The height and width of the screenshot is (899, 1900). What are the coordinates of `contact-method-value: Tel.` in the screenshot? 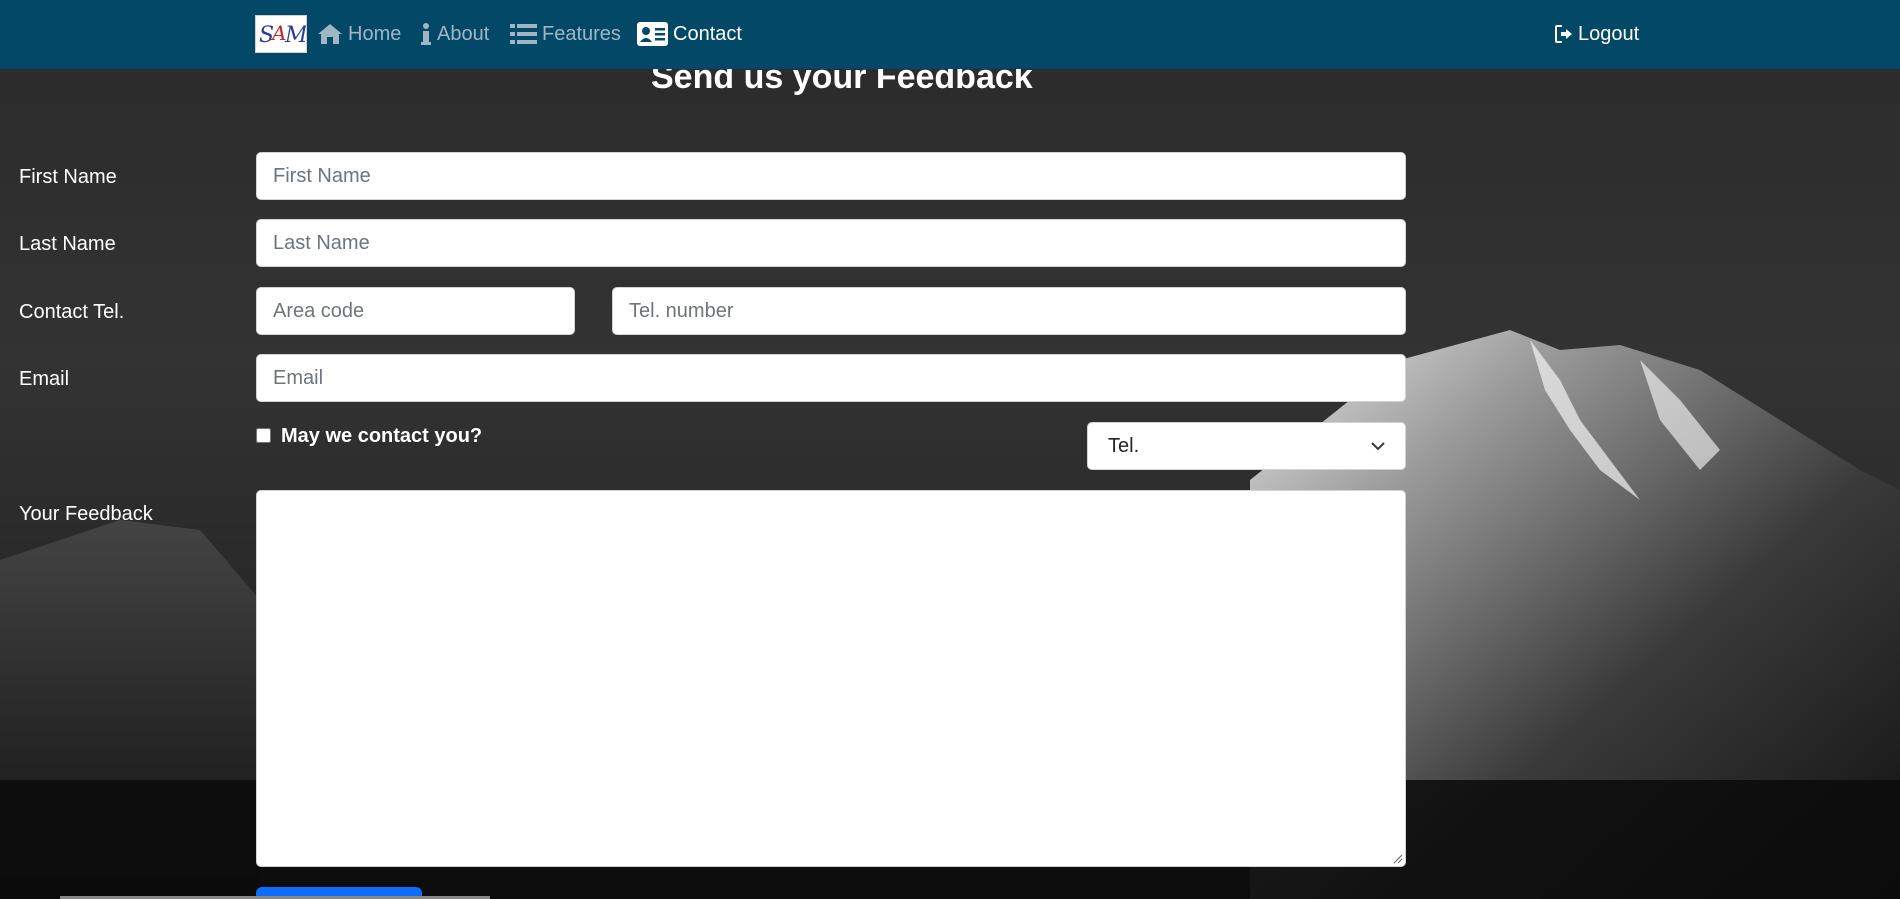 It's located at (1124, 445).